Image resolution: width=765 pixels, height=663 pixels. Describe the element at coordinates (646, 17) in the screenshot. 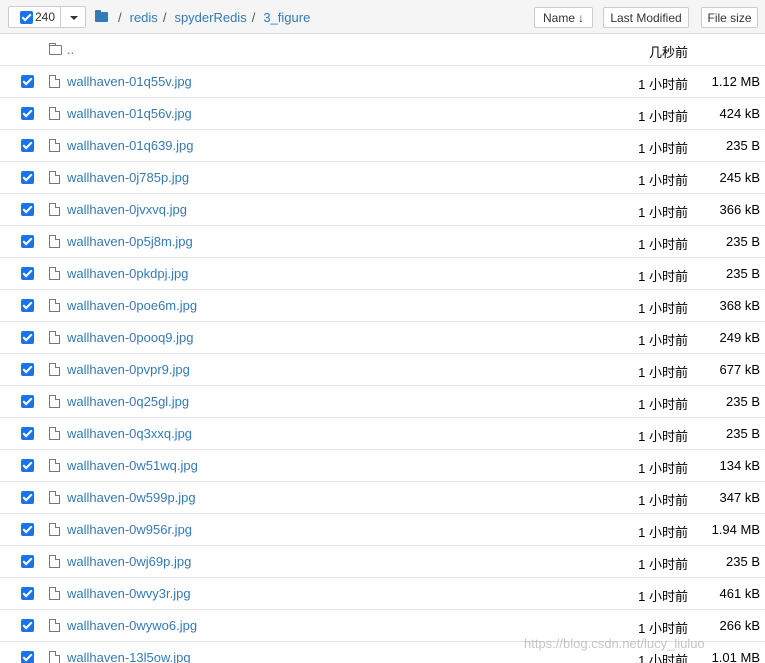

I see `sort-by-last-modified-button: Last Modified` at that location.